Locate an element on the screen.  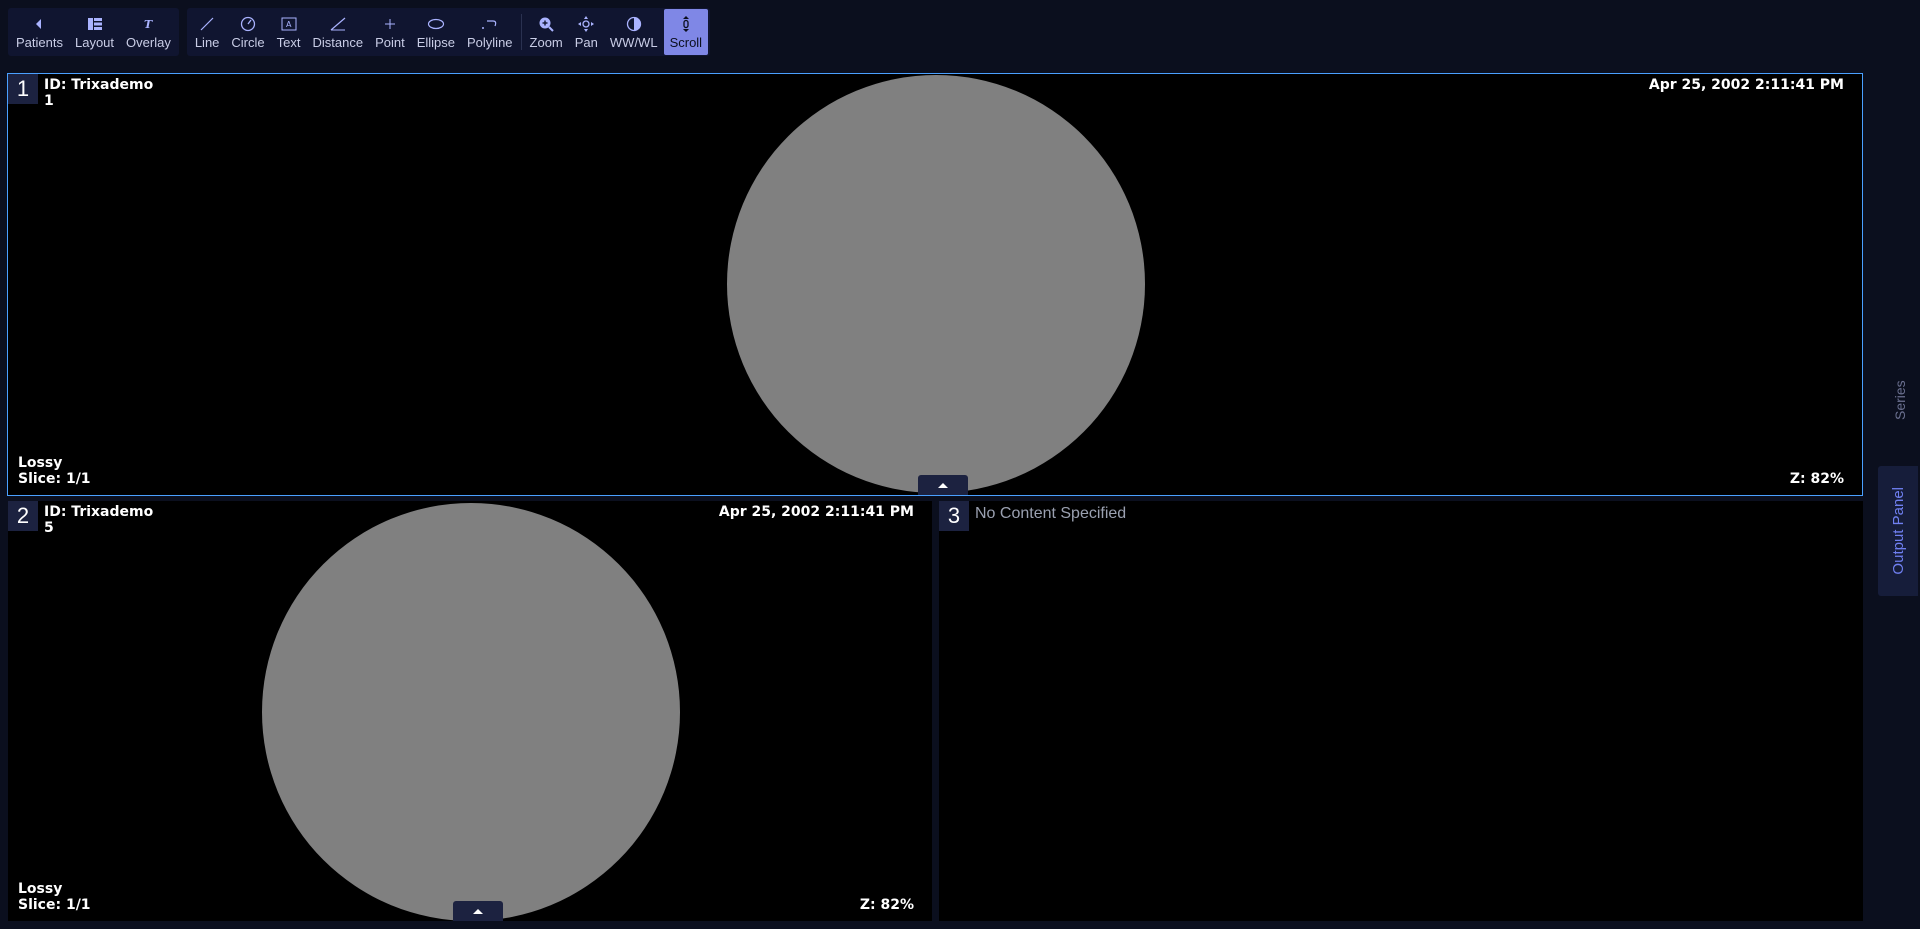
circle-icon is located at coordinates (248, 24).